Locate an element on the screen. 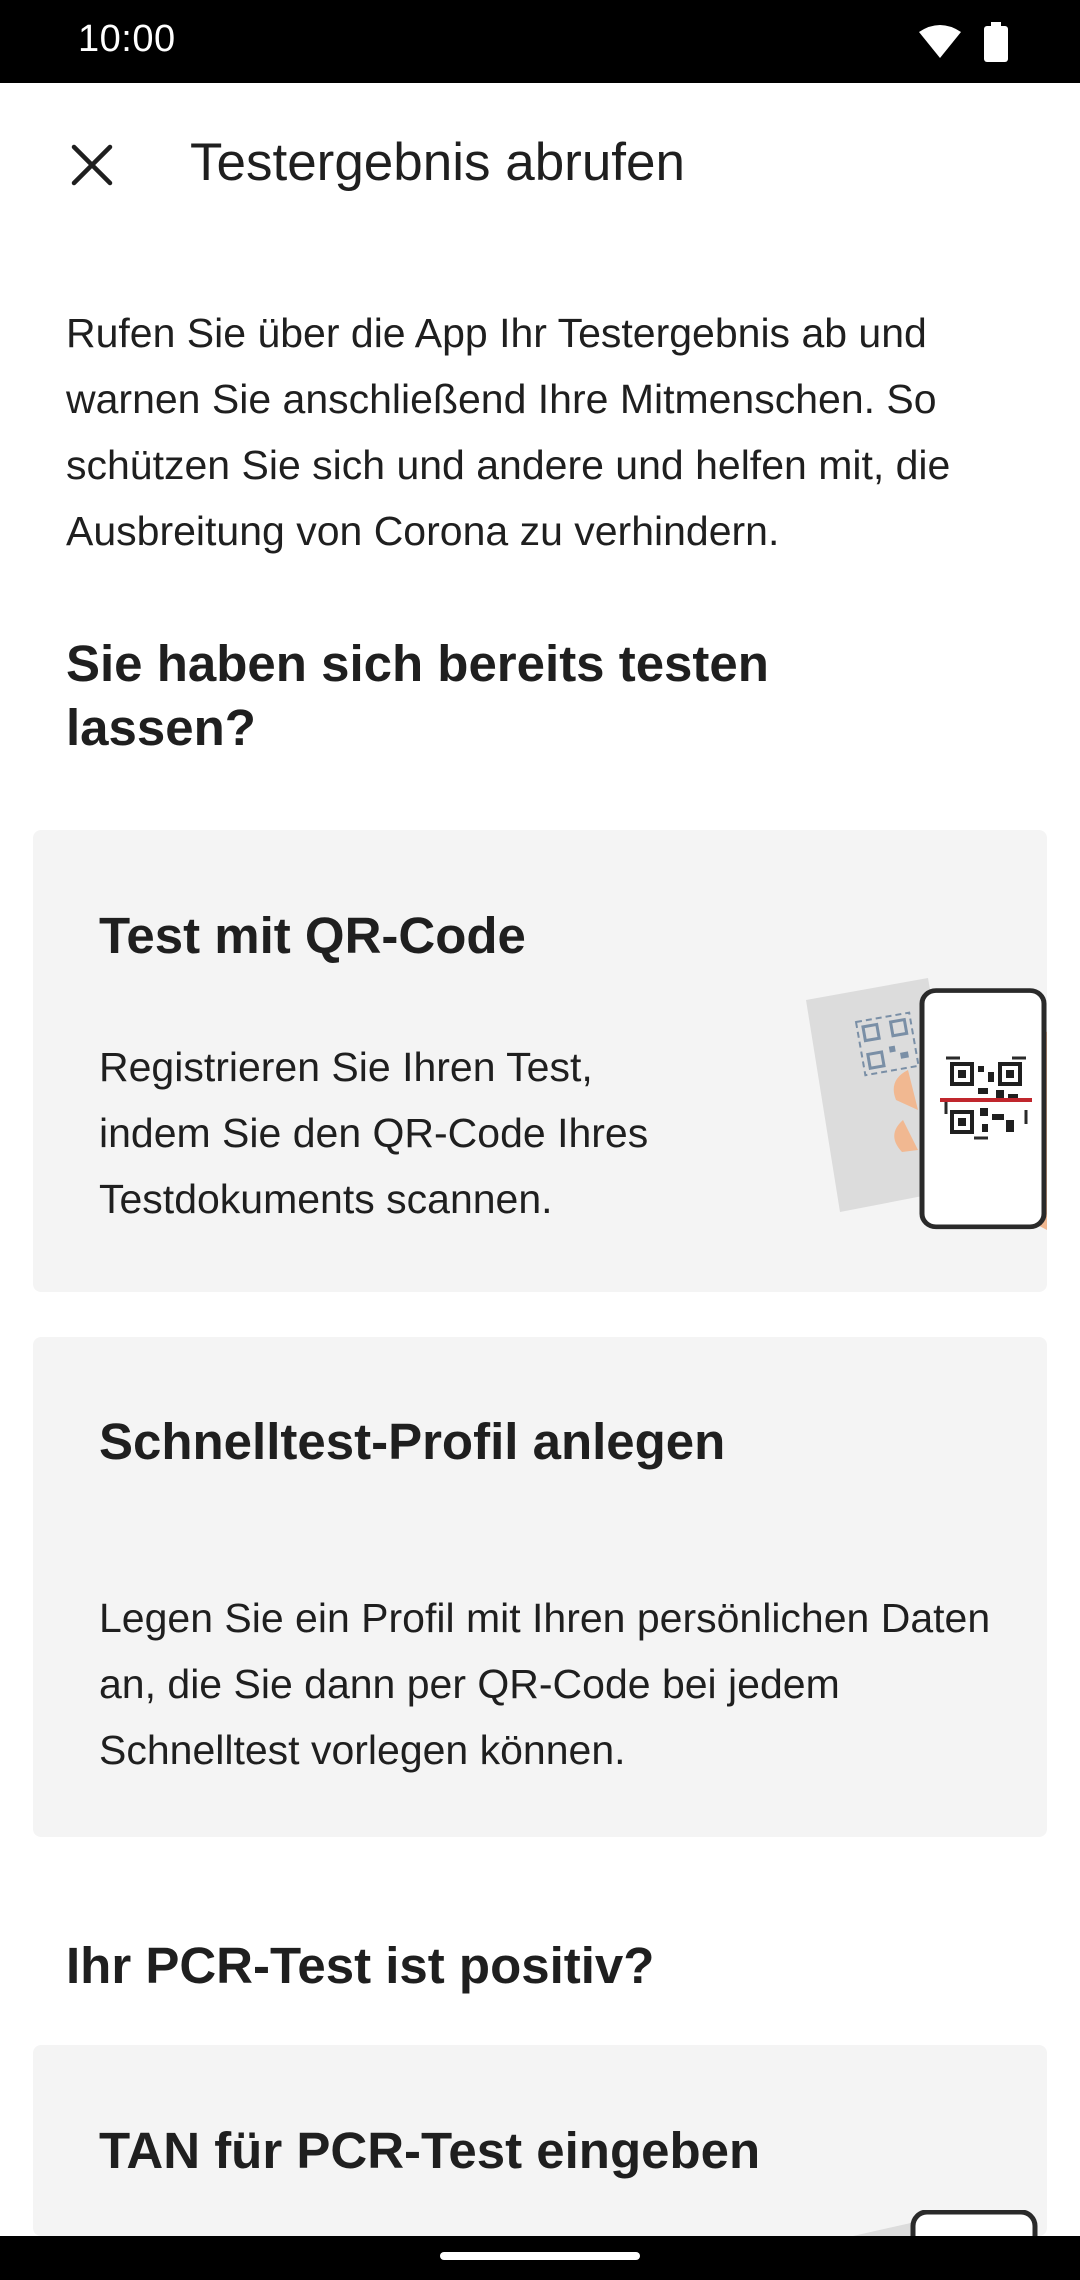 This screenshot has width=1080, height=2280. status-icons is located at coordinates (963, 42).